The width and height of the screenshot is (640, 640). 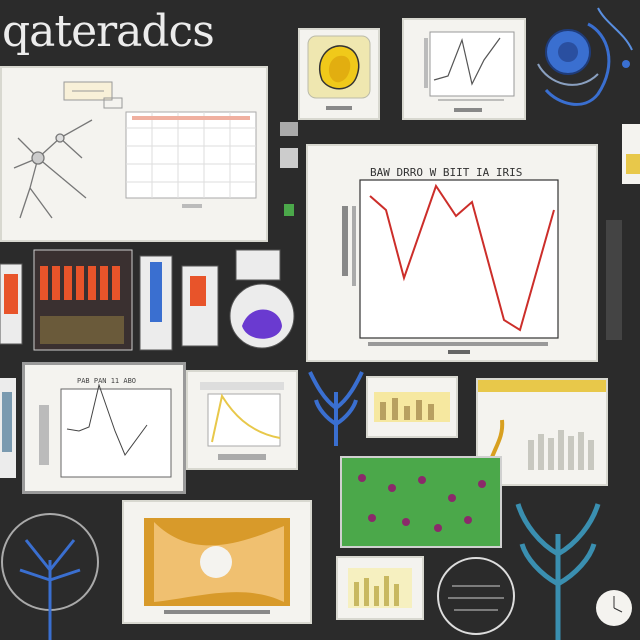 What do you see at coordinates (55, 570) in the screenshot?
I see `tree-illustration` at bounding box center [55, 570].